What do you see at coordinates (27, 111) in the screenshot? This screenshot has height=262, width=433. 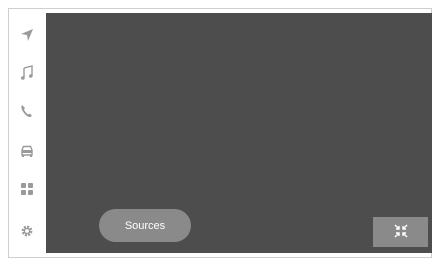 I see `phone-icon` at bounding box center [27, 111].